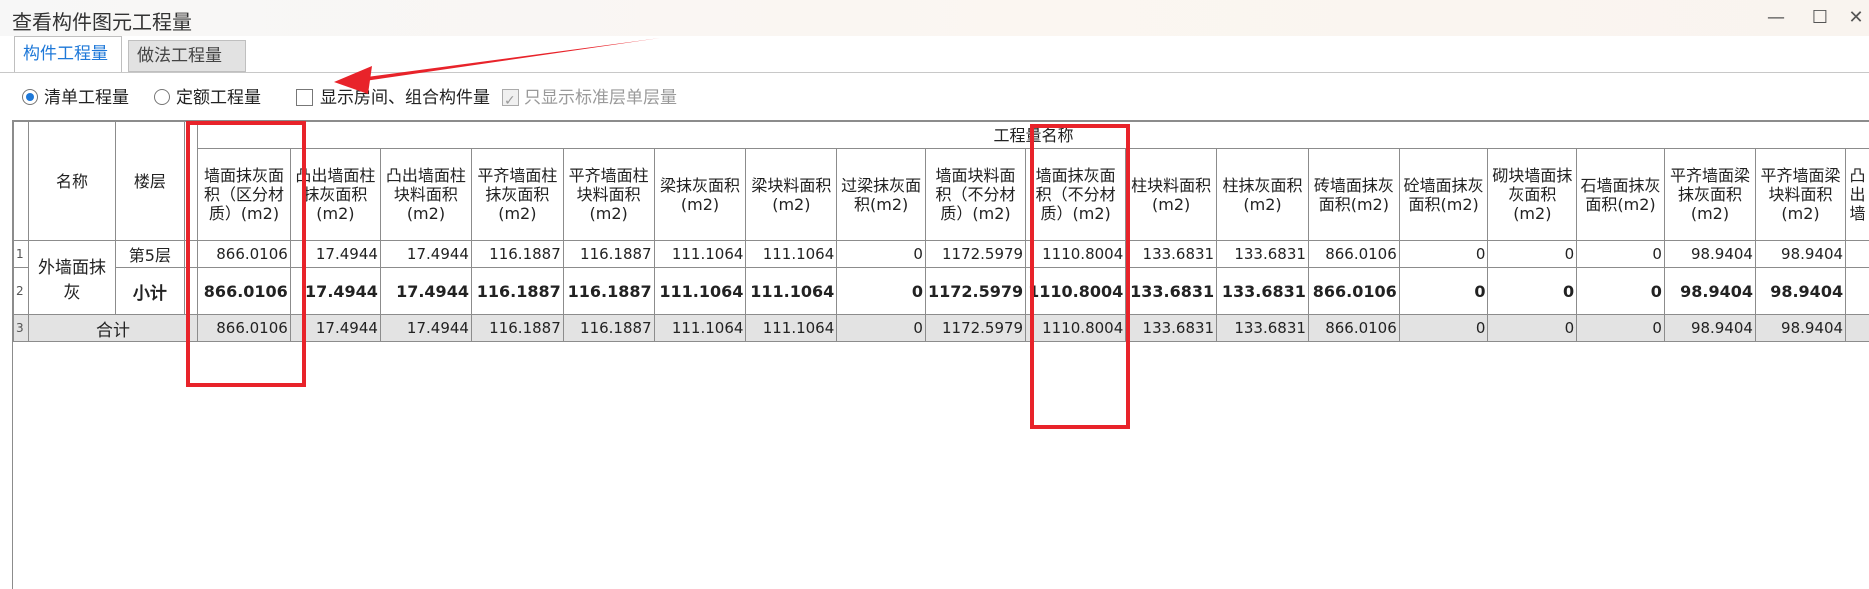 The image size is (1869, 589). I want to click on annotation-arrow, so click(497, 66).